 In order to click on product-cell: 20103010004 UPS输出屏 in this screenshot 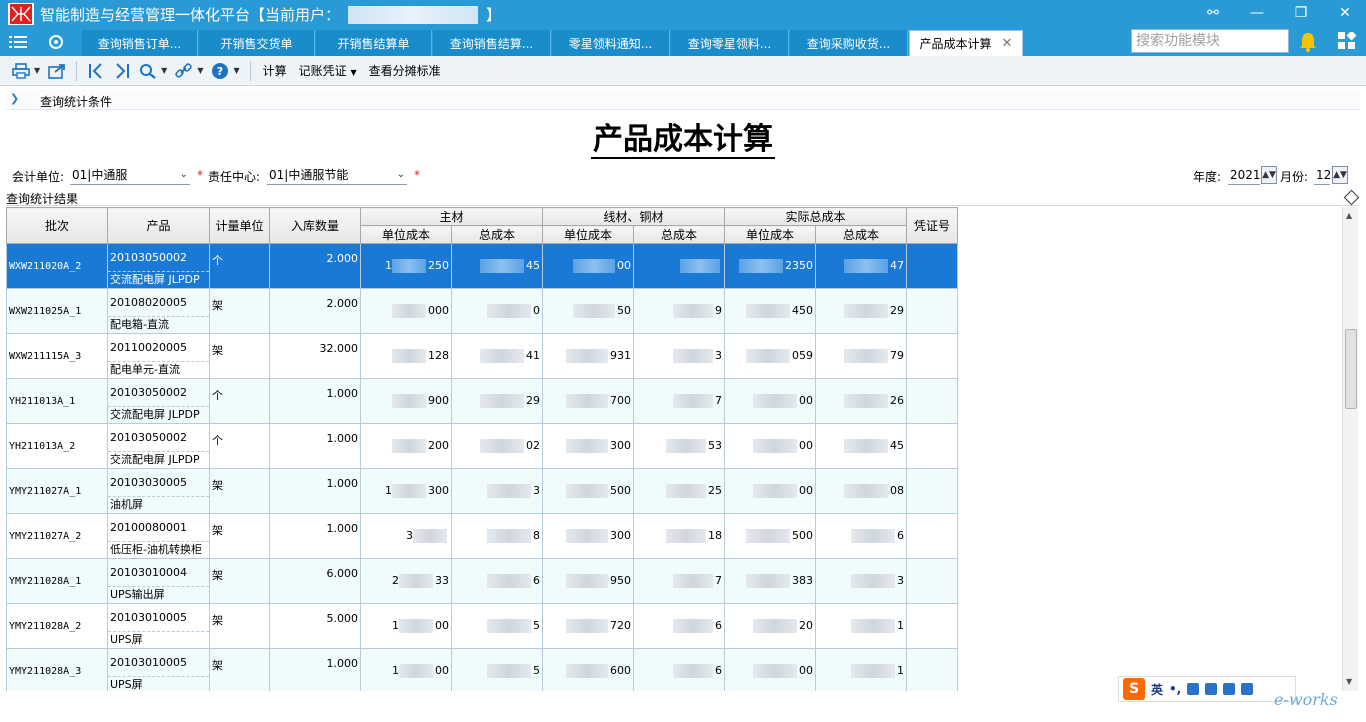, I will do `click(158, 581)`.